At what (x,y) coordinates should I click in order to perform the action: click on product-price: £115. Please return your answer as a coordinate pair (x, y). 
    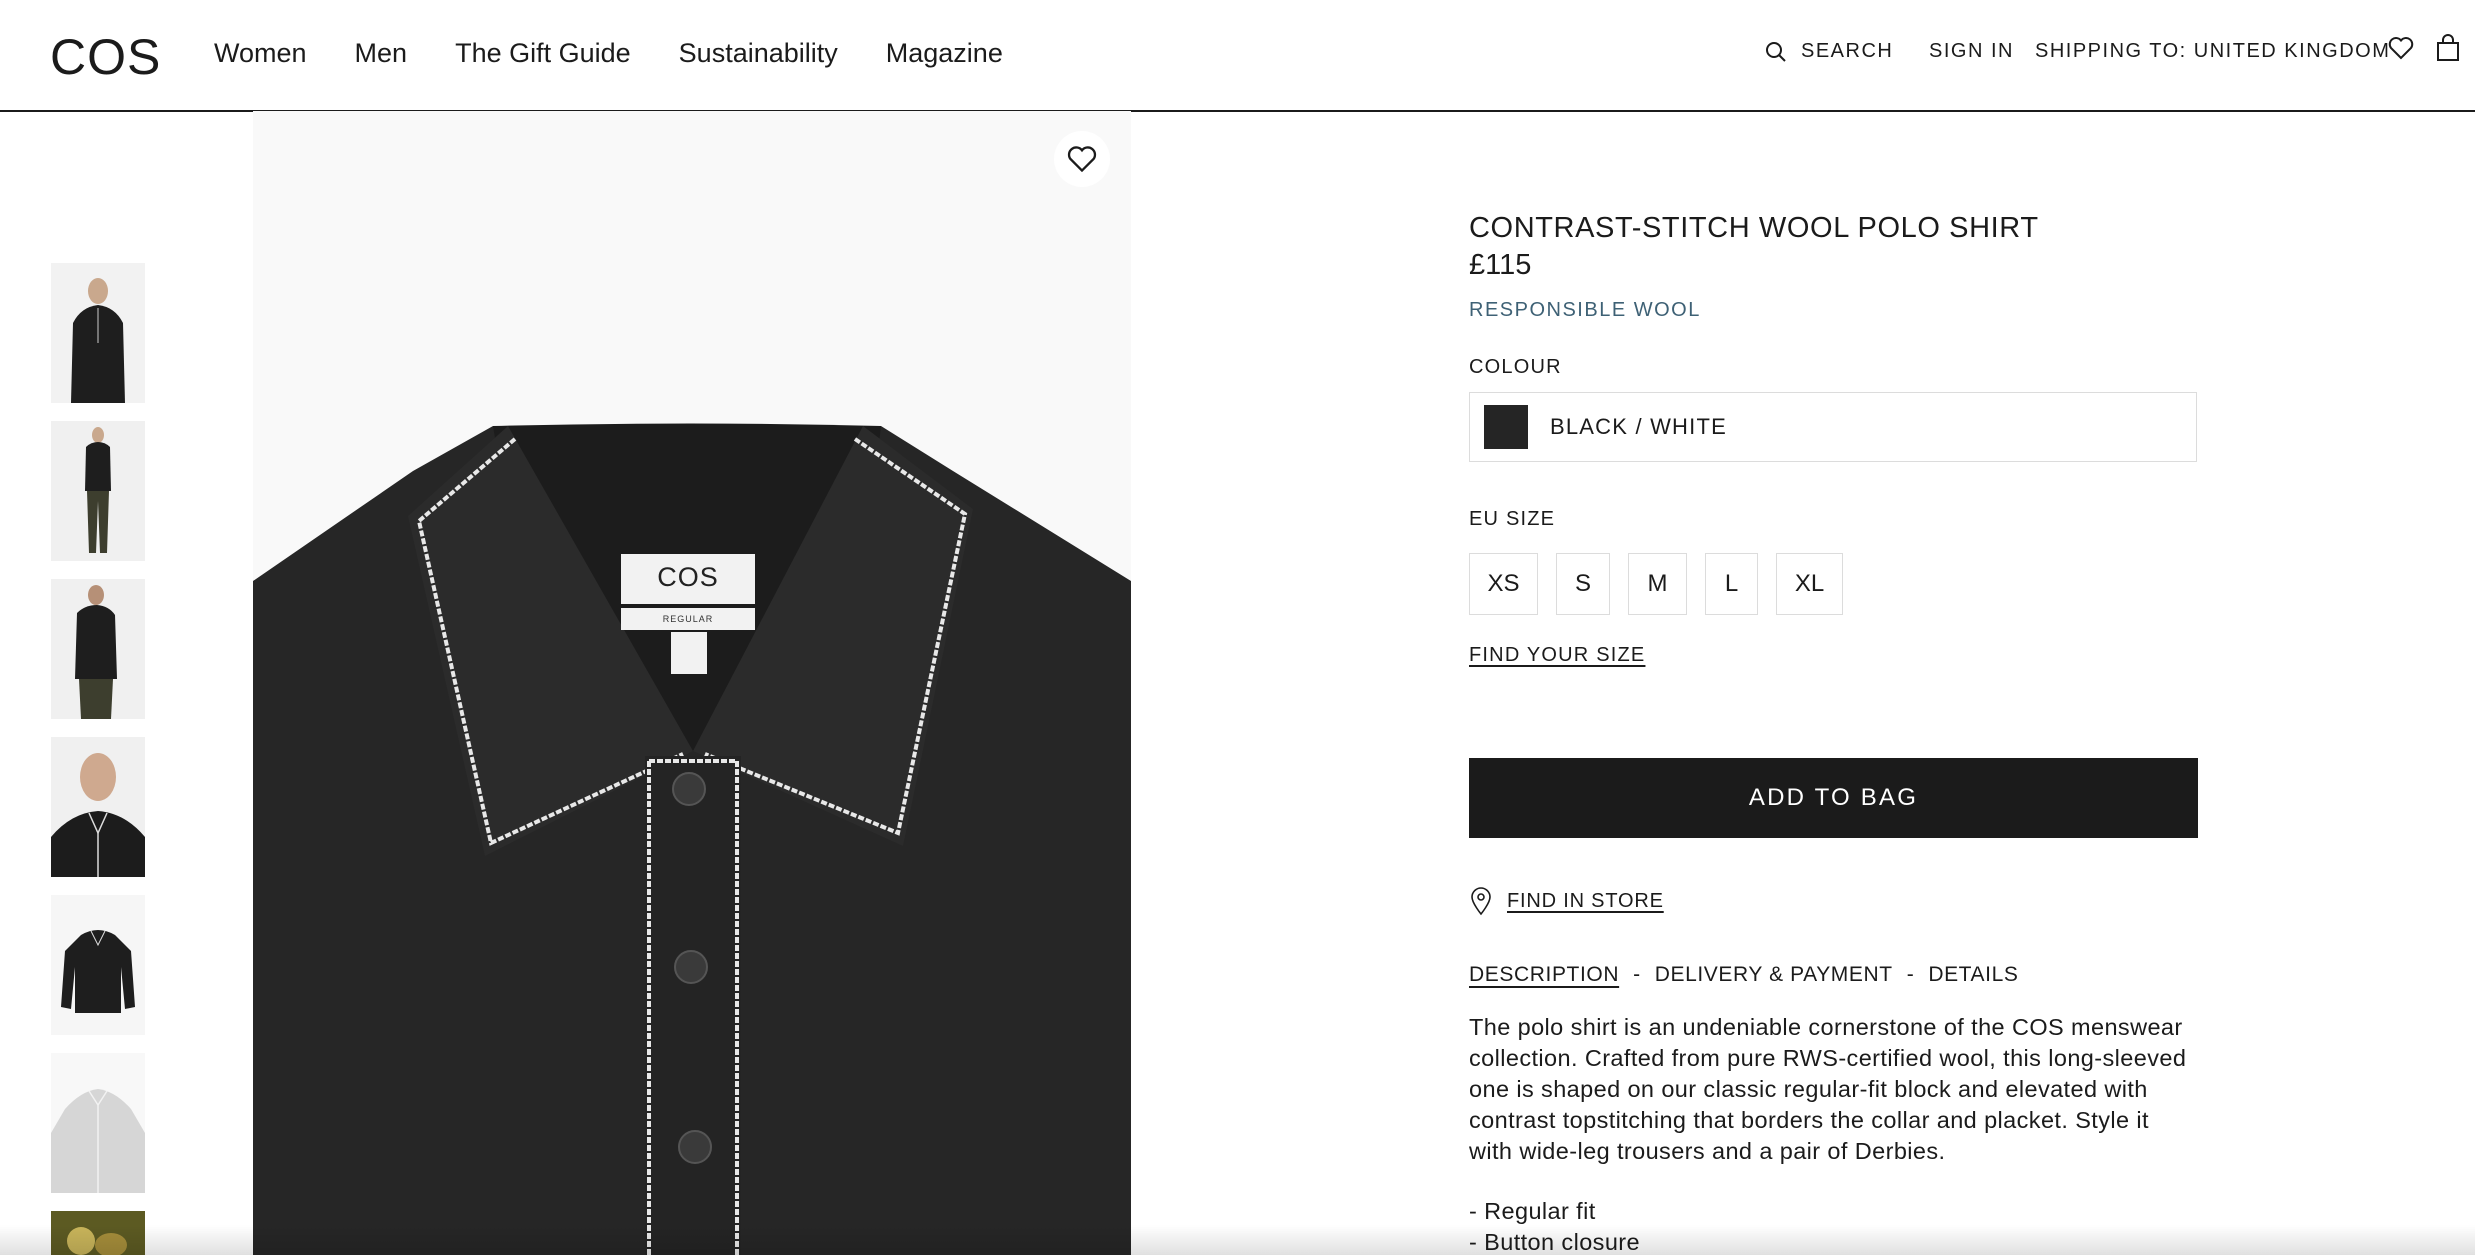
    Looking at the image, I should click on (1500, 265).